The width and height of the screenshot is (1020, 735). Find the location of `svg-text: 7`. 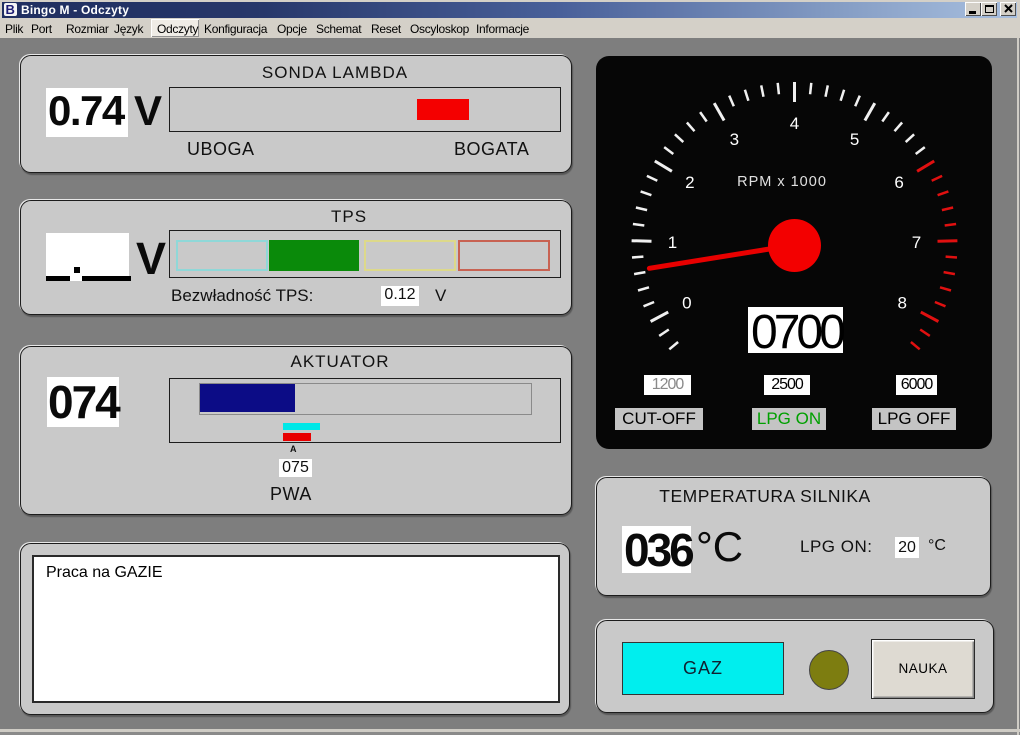

svg-text: 7 is located at coordinates (916, 242).